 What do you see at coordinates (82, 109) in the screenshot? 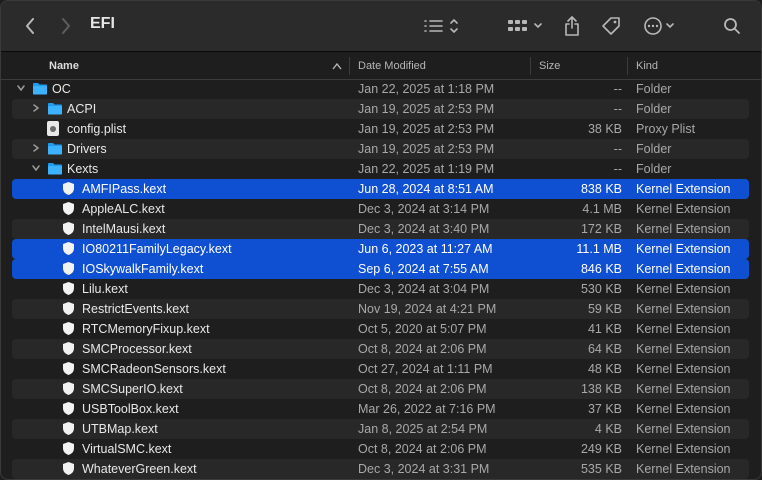
I see `file-name: ACPI` at bounding box center [82, 109].